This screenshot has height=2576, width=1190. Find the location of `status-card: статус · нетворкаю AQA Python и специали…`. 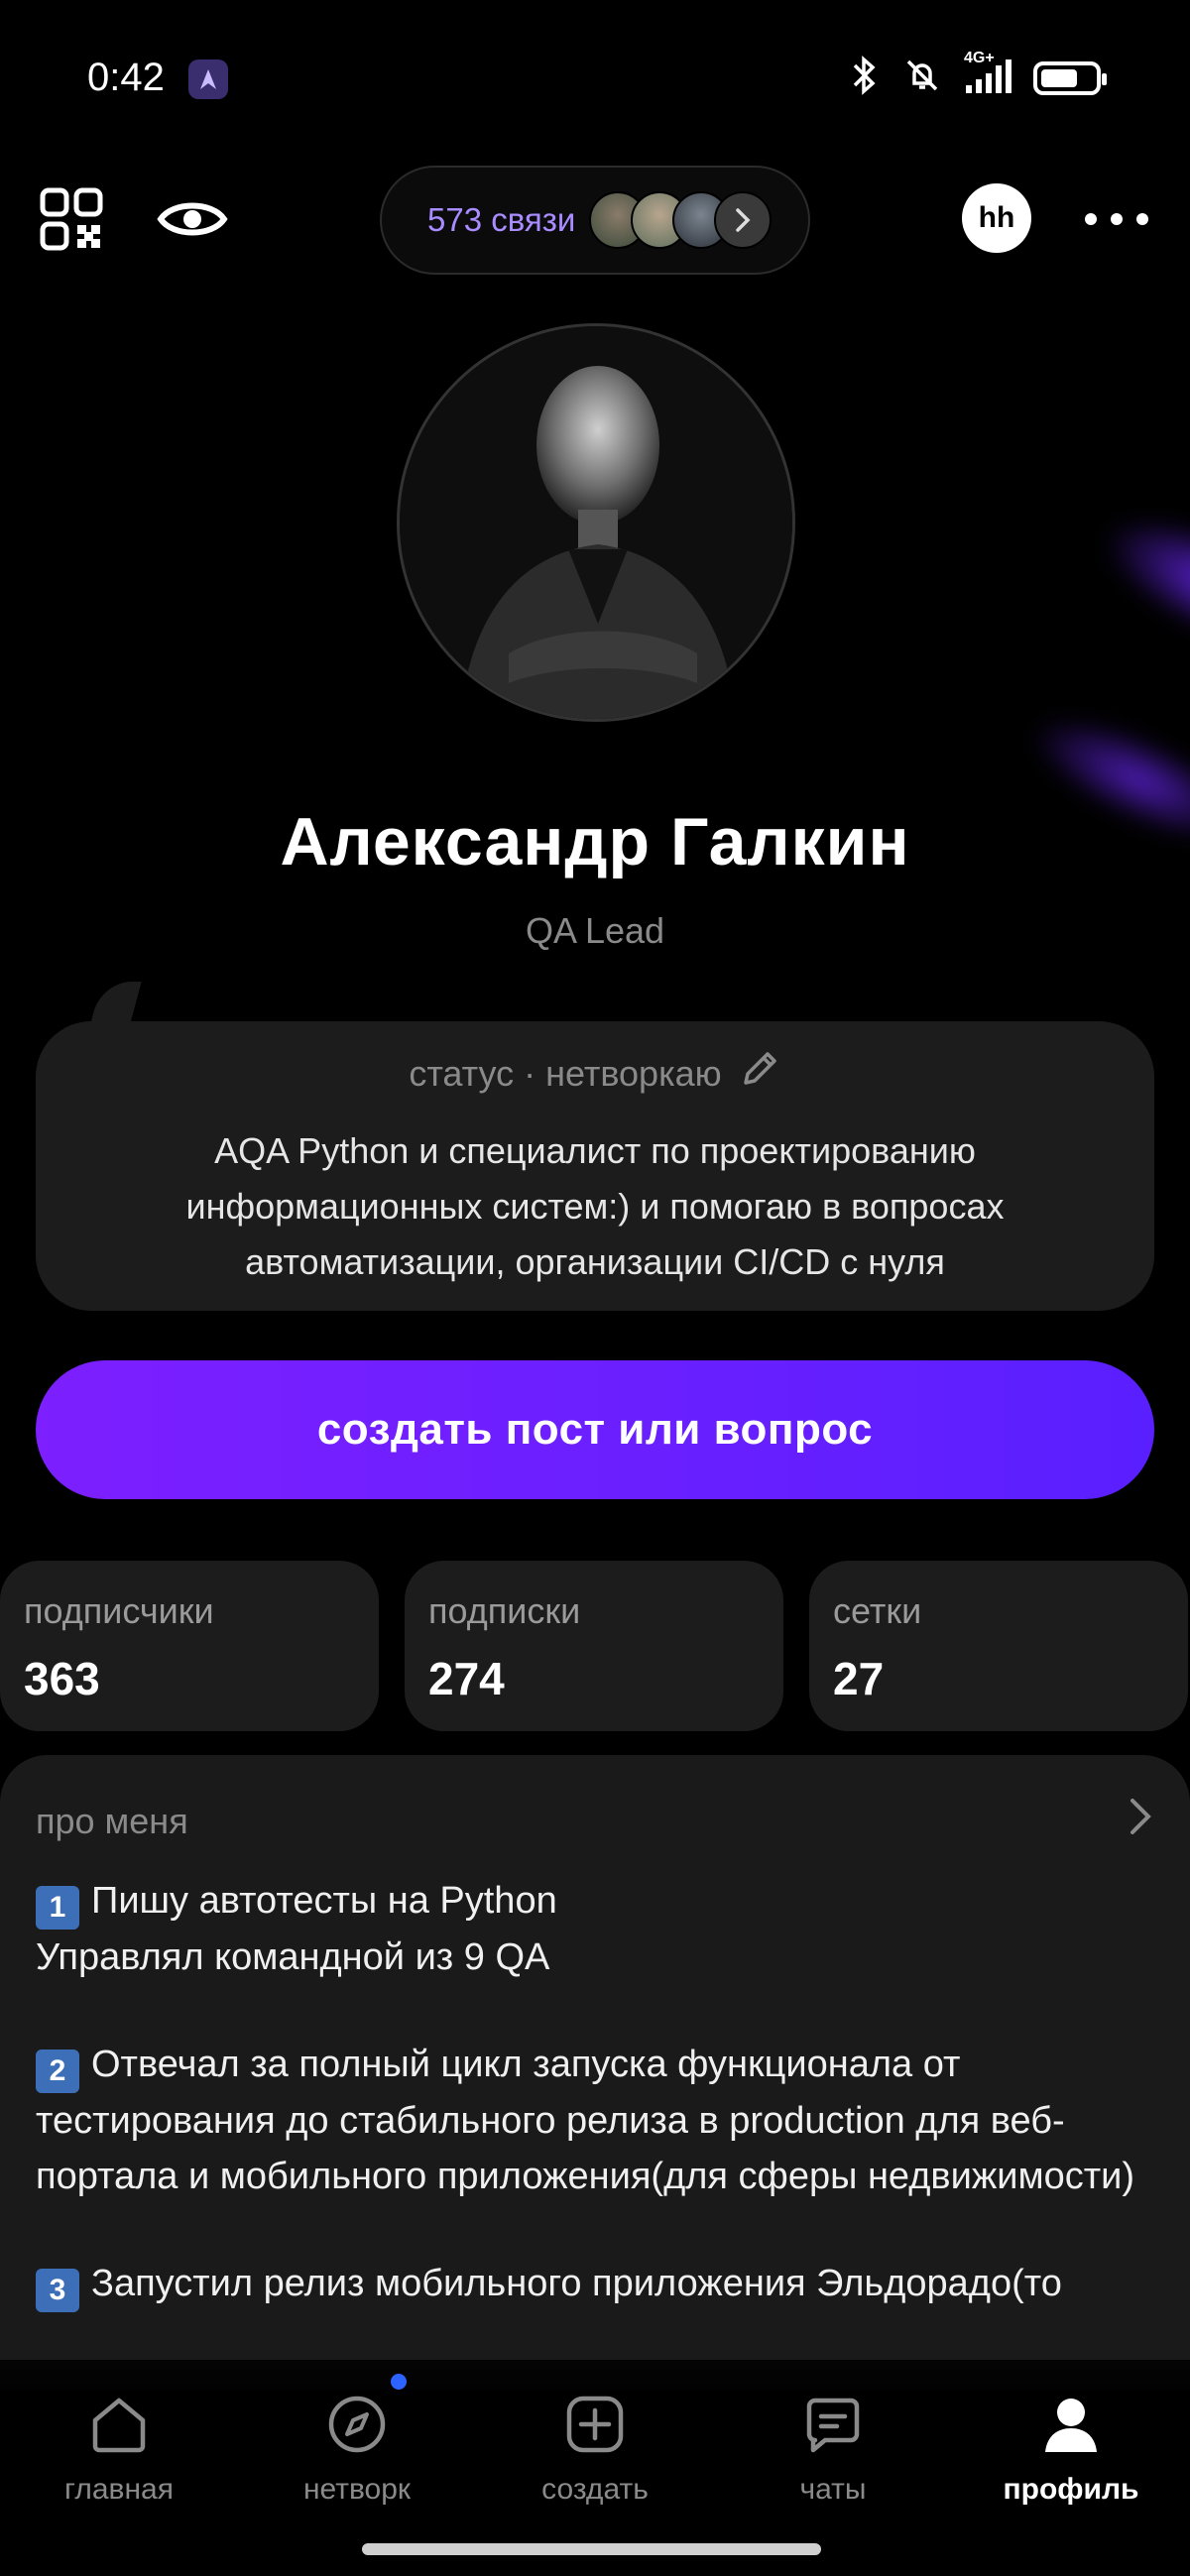

status-card: статус · нетворкаю AQA Python и специали… is located at coordinates (595, 1166).